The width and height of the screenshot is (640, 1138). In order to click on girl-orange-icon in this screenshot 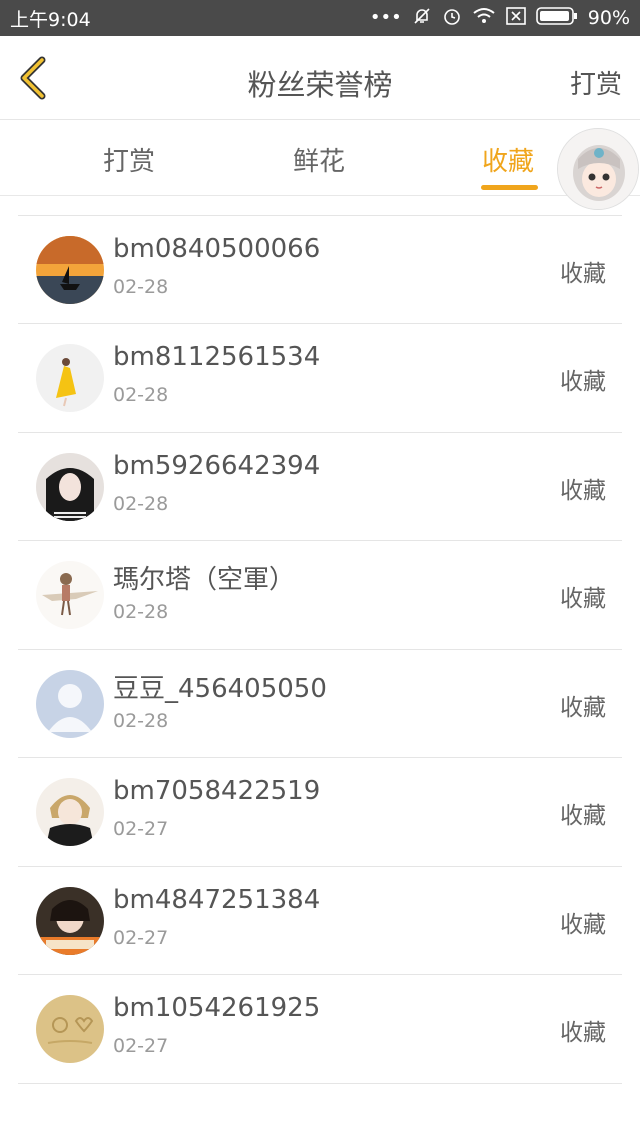, I will do `click(70, 920)`.